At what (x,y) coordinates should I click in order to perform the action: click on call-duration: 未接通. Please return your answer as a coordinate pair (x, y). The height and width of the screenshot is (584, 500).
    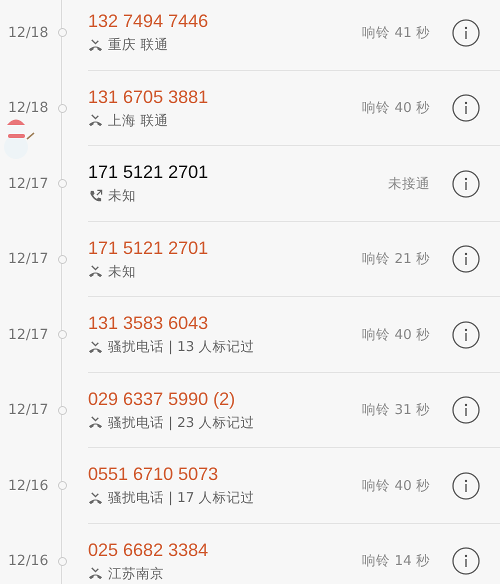
    Looking at the image, I should click on (409, 183).